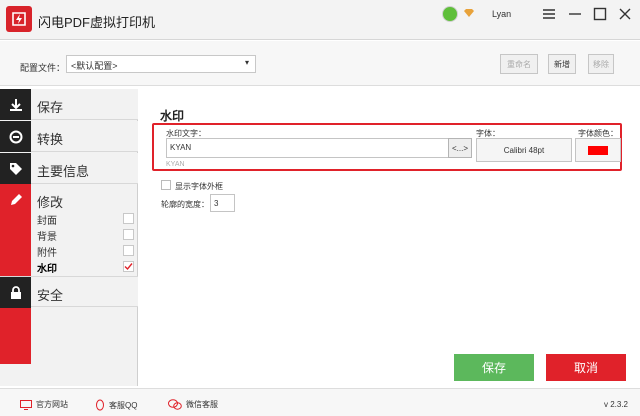 The width and height of the screenshot is (640, 416). I want to click on website-link: 官方网站, so click(44, 404).